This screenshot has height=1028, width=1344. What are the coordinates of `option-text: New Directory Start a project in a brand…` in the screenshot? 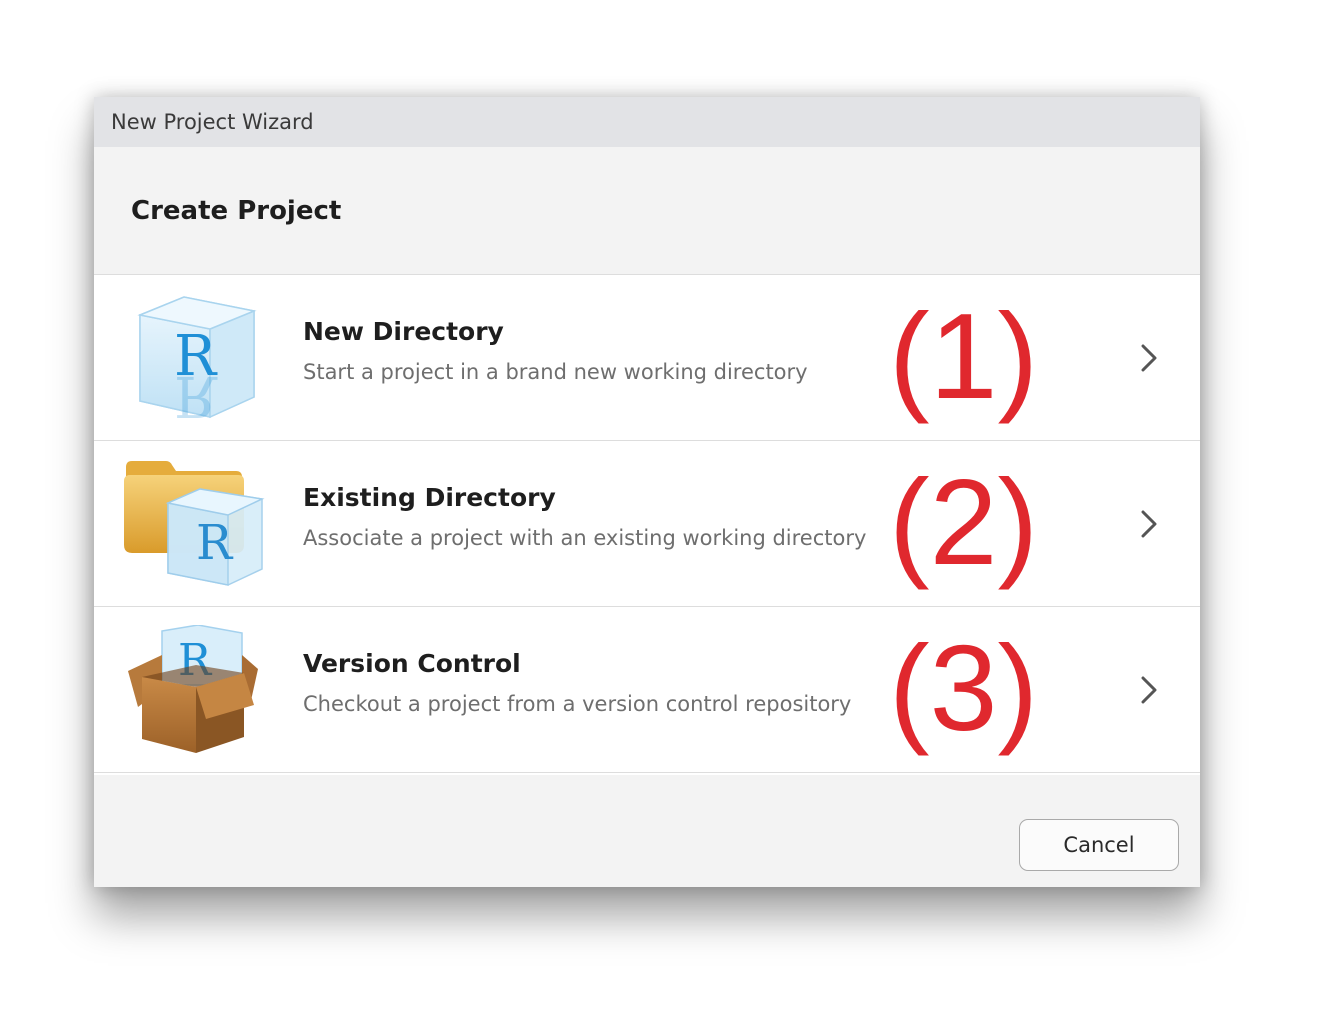 It's located at (555, 350).